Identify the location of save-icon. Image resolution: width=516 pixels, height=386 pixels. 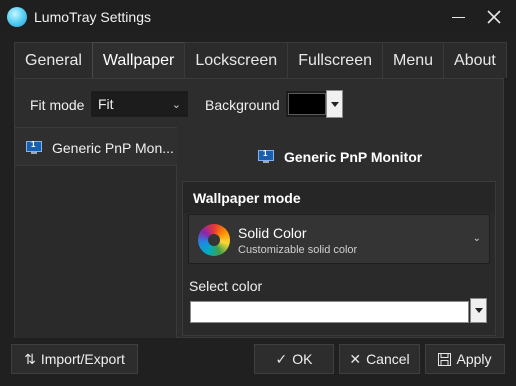
(445, 359).